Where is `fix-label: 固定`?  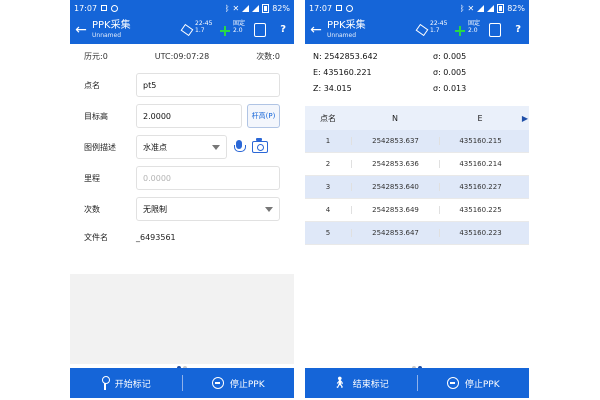 fix-label: 固定 is located at coordinates (474, 23).